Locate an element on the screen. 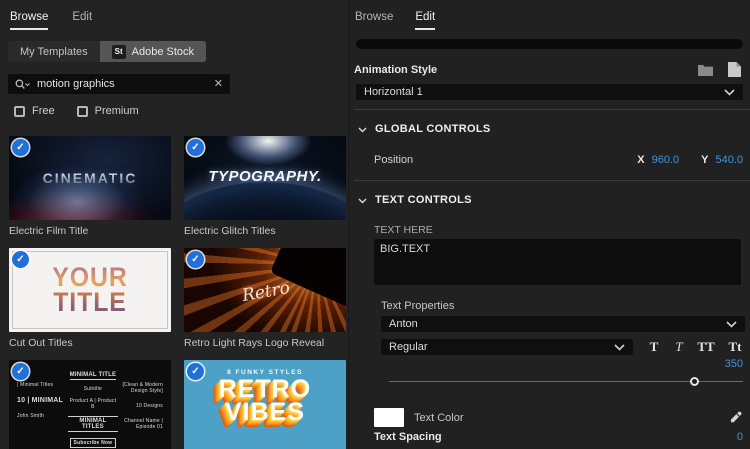 The width and height of the screenshot is (750, 449). animation-style-label: Animation Style is located at coordinates (396, 69).